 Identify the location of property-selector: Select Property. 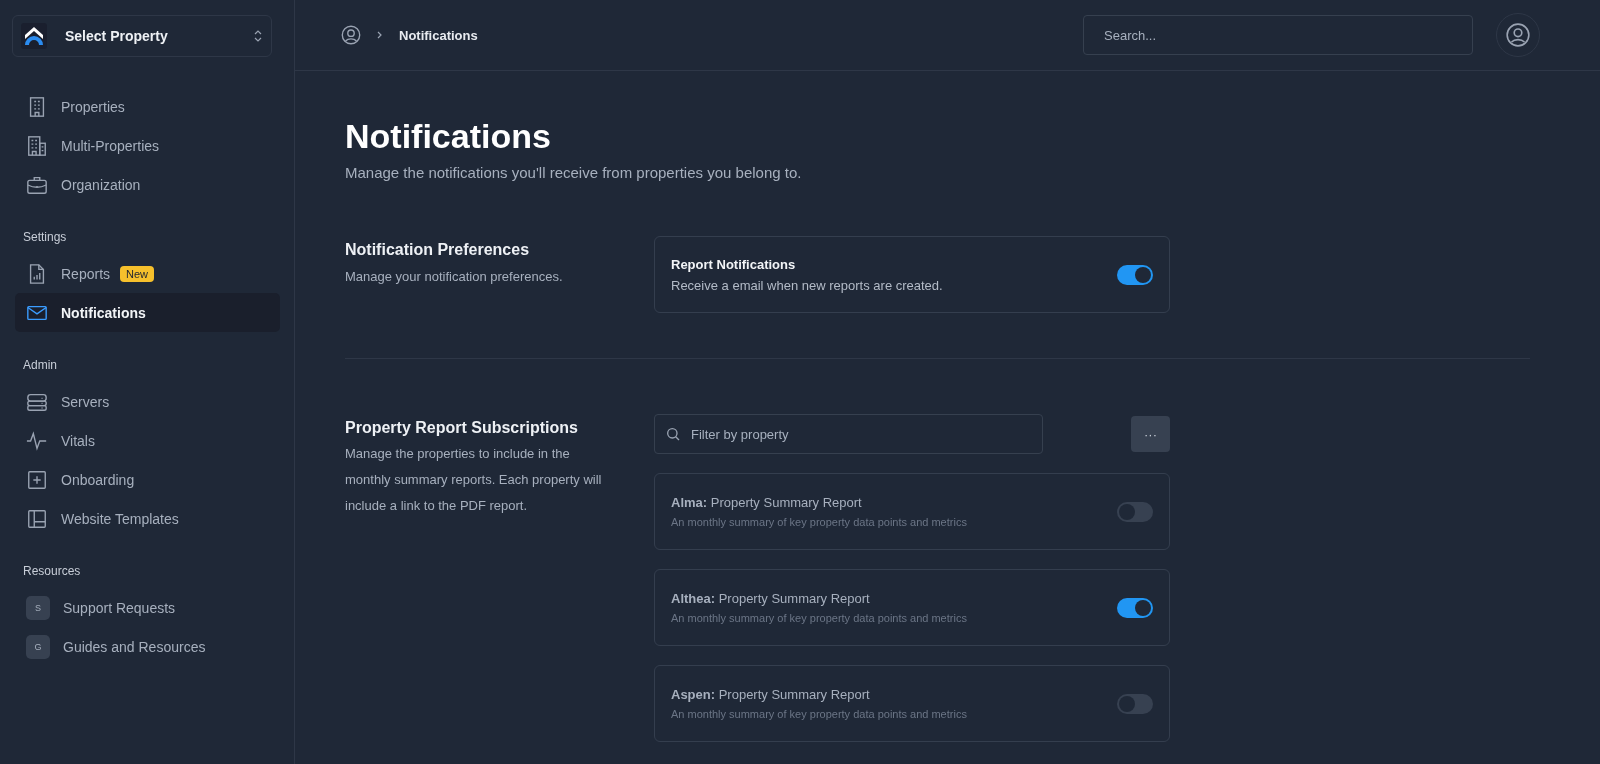
(142, 36).